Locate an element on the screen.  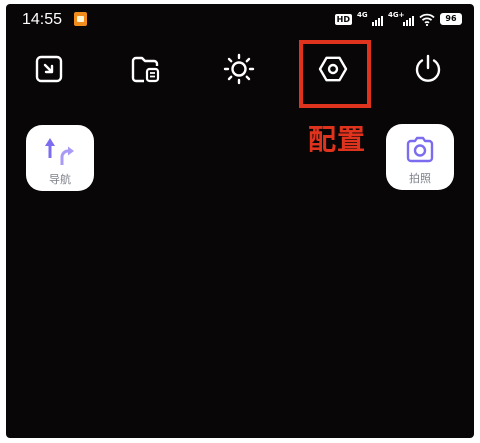
status-time: 14:55 is located at coordinates (42, 19).